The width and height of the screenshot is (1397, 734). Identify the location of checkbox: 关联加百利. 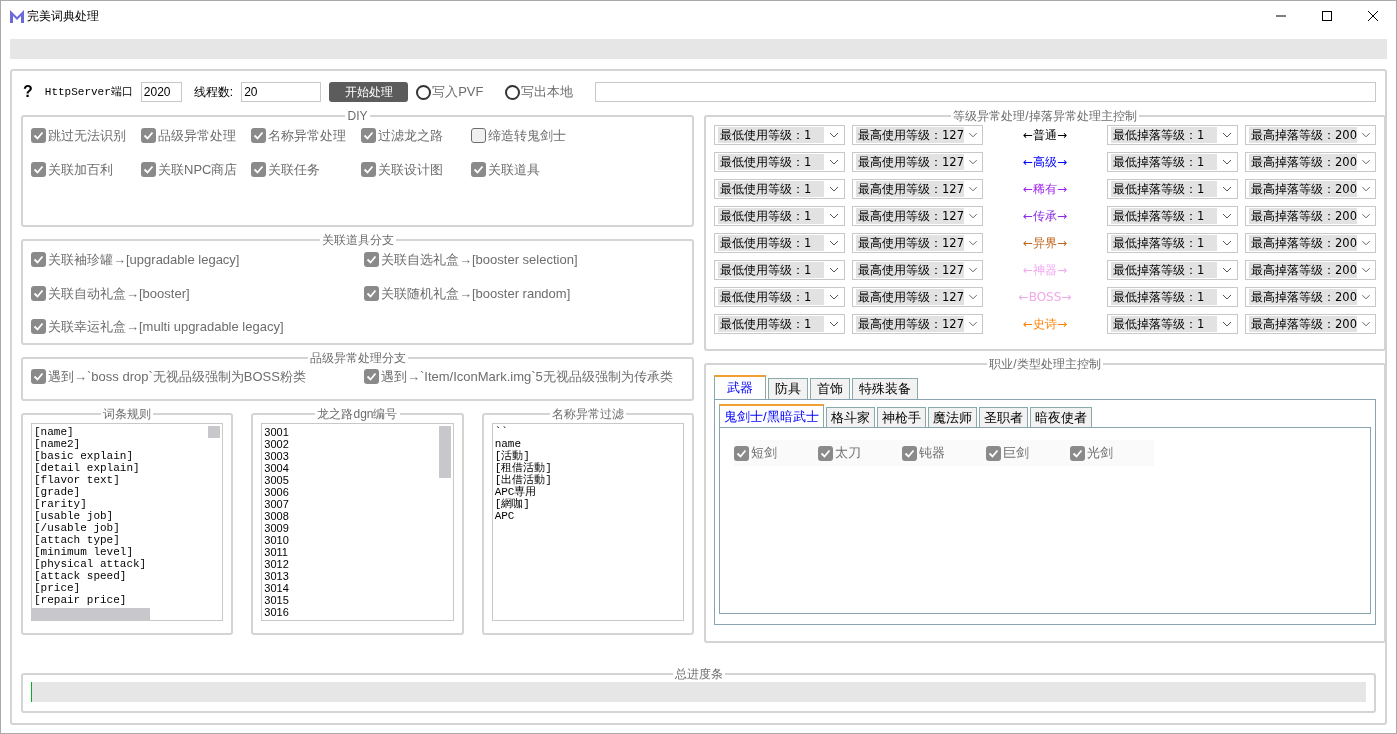
(86, 169).